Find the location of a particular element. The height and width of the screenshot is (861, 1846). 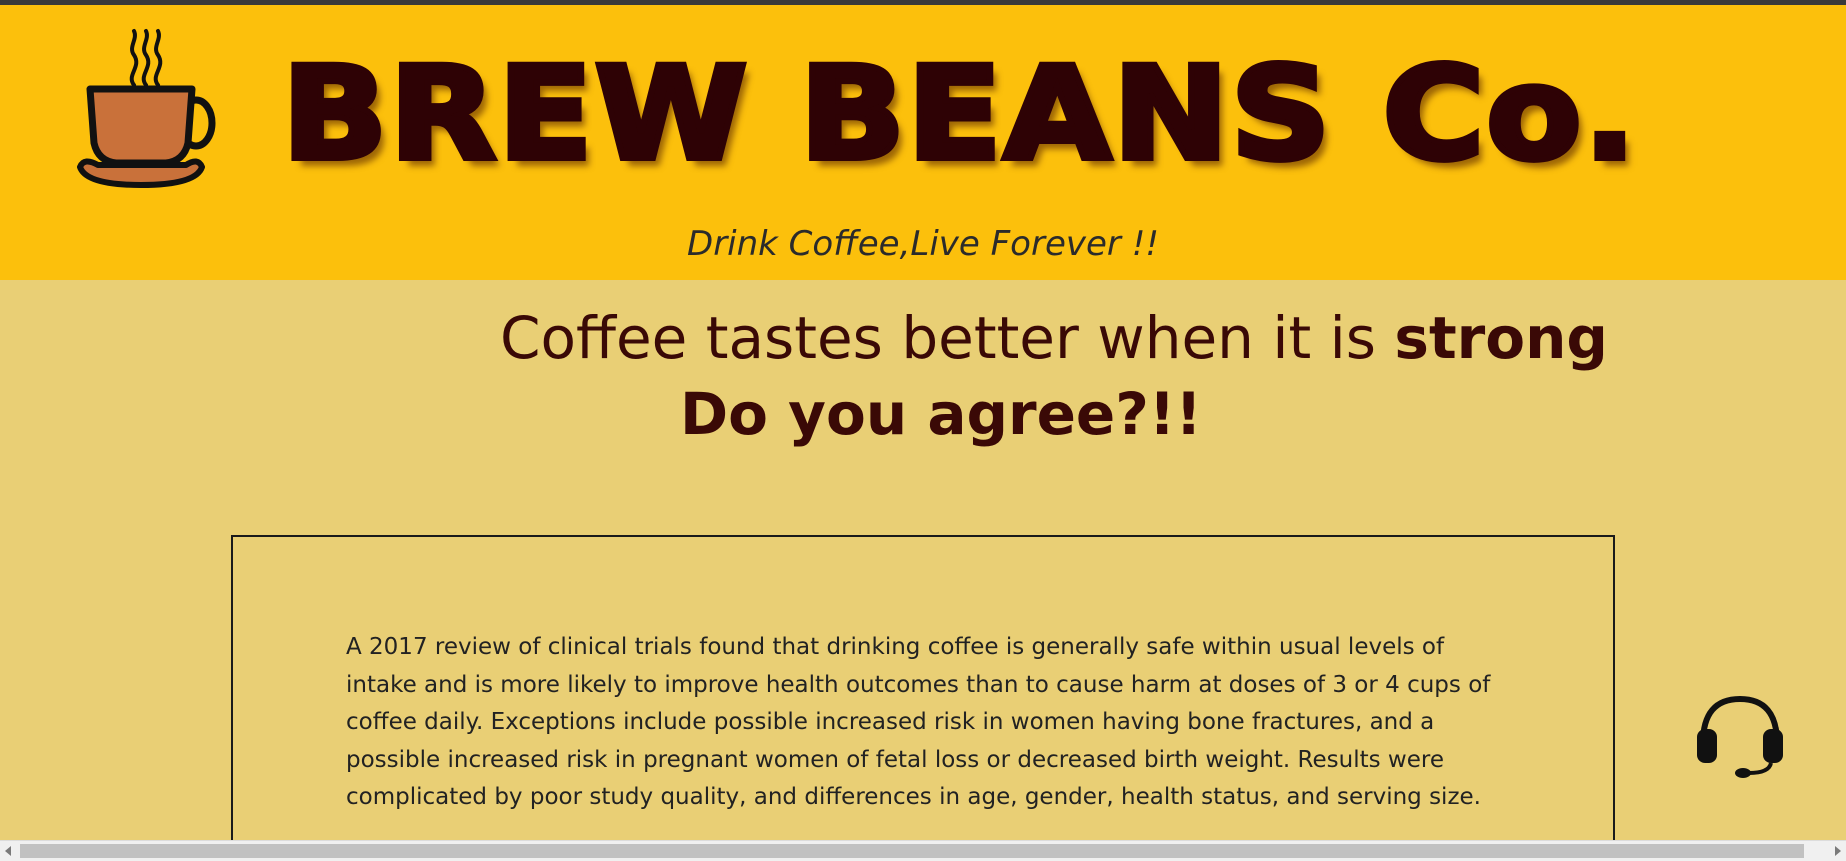

horizontal-scrollbar is located at coordinates (923, 850).